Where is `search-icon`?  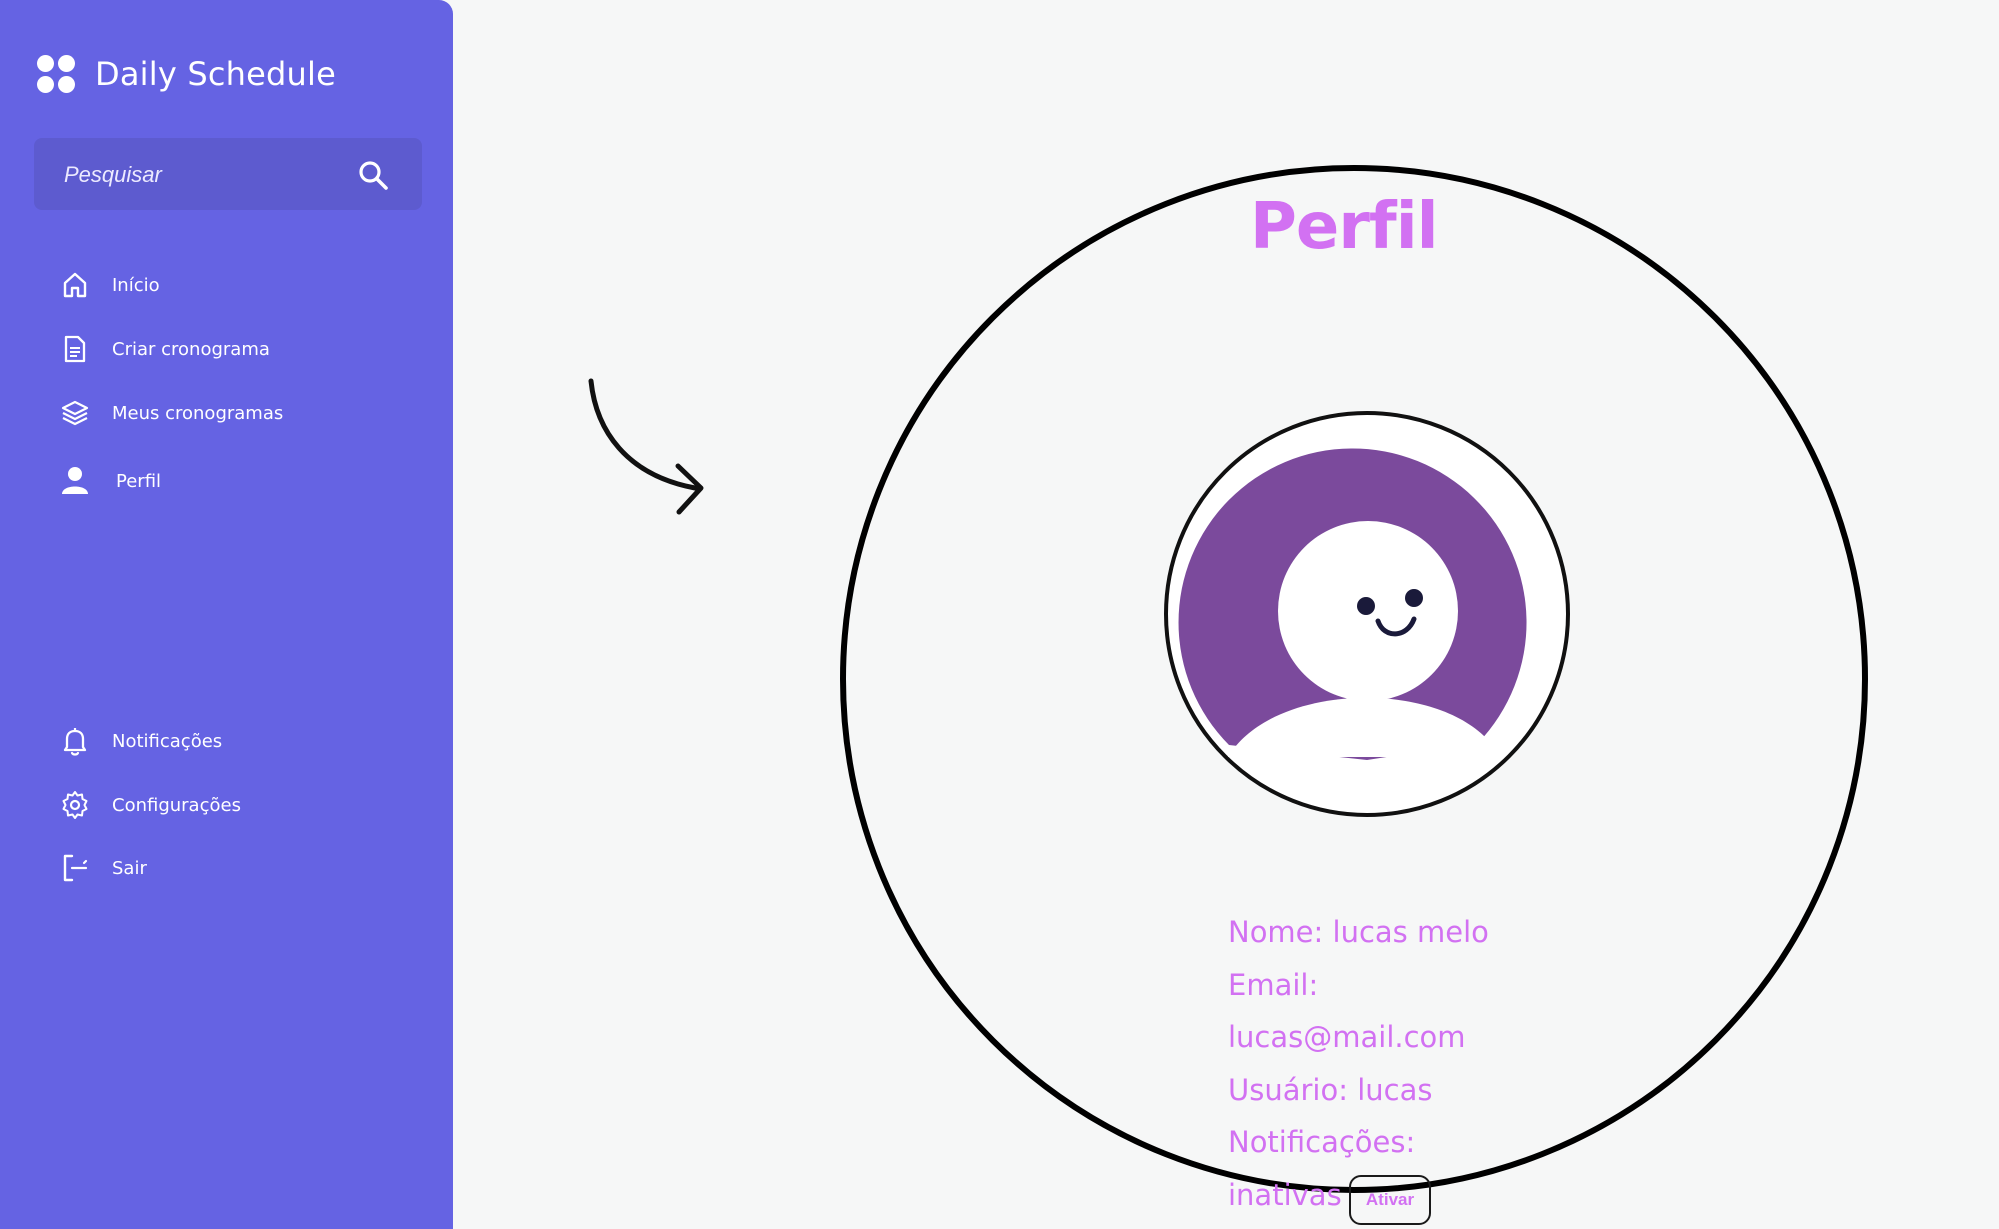
search-icon is located at coordinates (373, 175).